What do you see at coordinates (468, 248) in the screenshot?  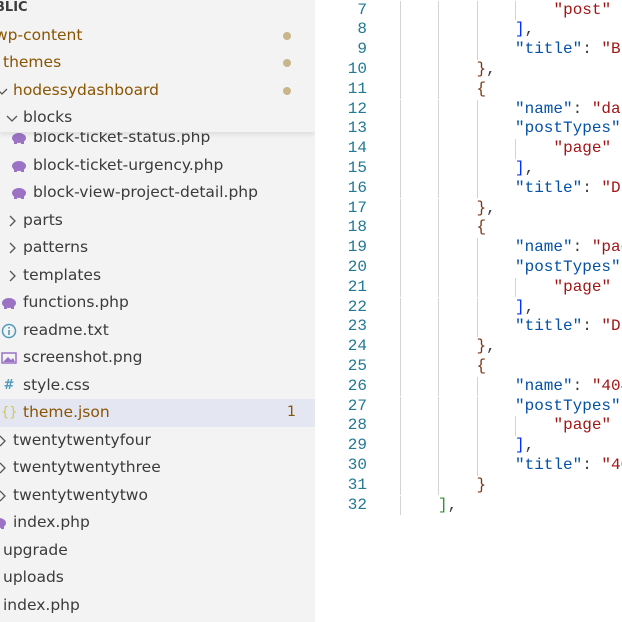 I see `code-line: 19 "name": "pag` at bounding box center [468, 248].